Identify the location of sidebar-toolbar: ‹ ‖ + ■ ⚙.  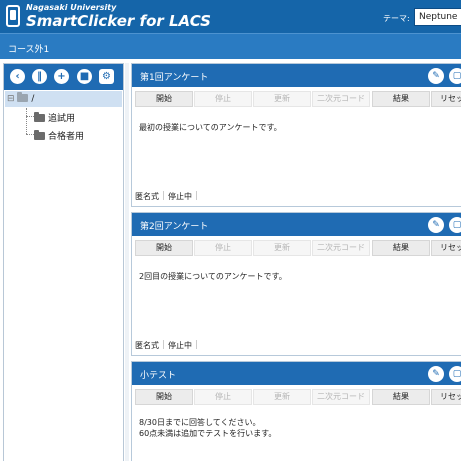
(63, 77).